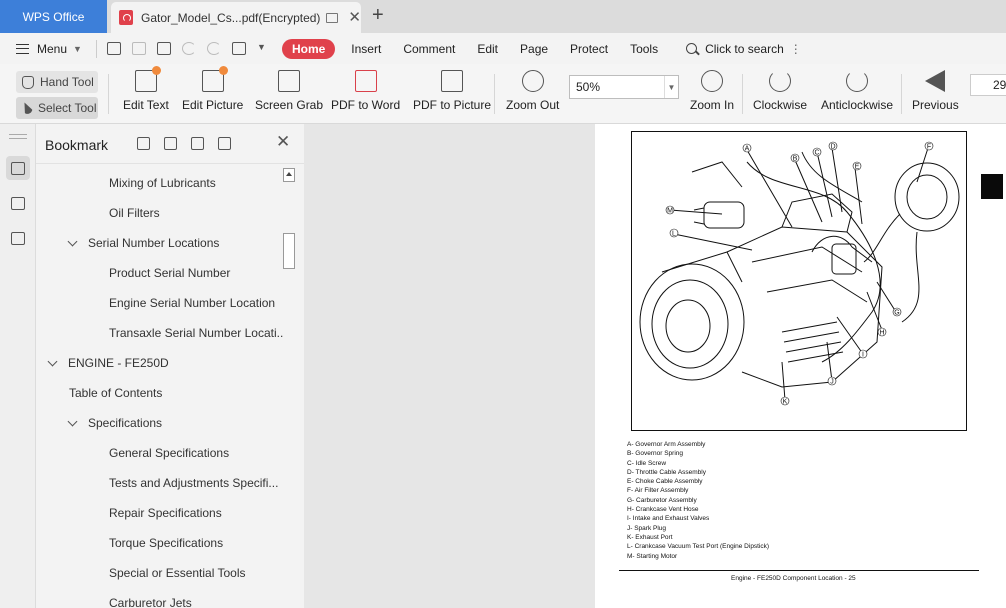 This screenshot has height=608, width=1006. I want to click on bookmark-item-label: Torque Specifications, so click(166, 543).